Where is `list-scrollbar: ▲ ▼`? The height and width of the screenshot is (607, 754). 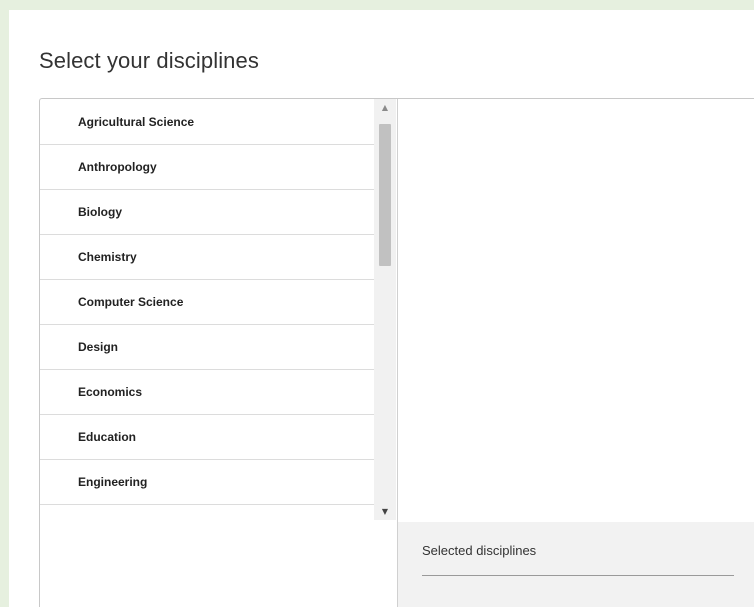 list-scrollbar: ▲ ▼ is located at coordinates (385, 309).